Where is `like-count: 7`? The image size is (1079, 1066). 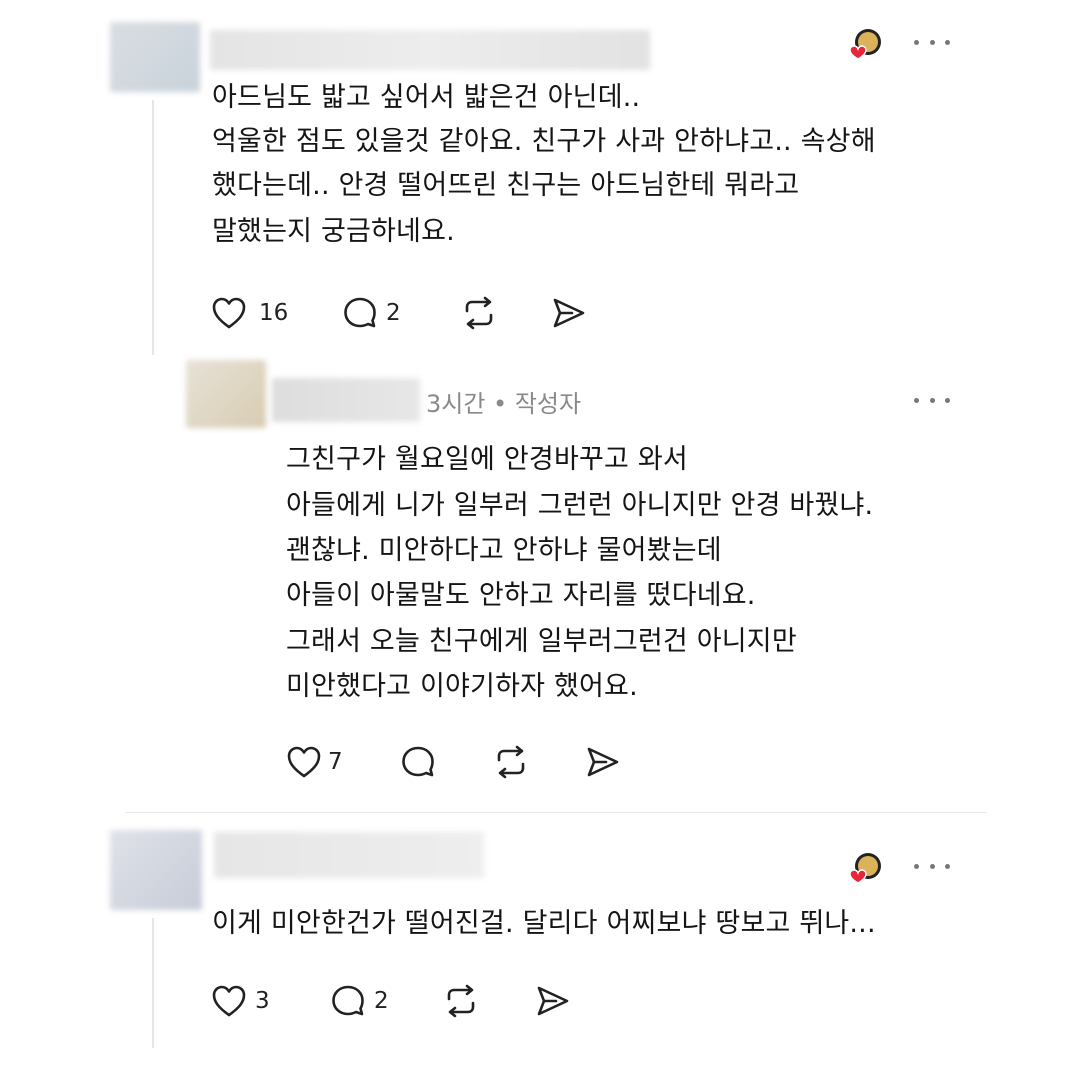
like-count: 7 is located at coordinates (335, 762).